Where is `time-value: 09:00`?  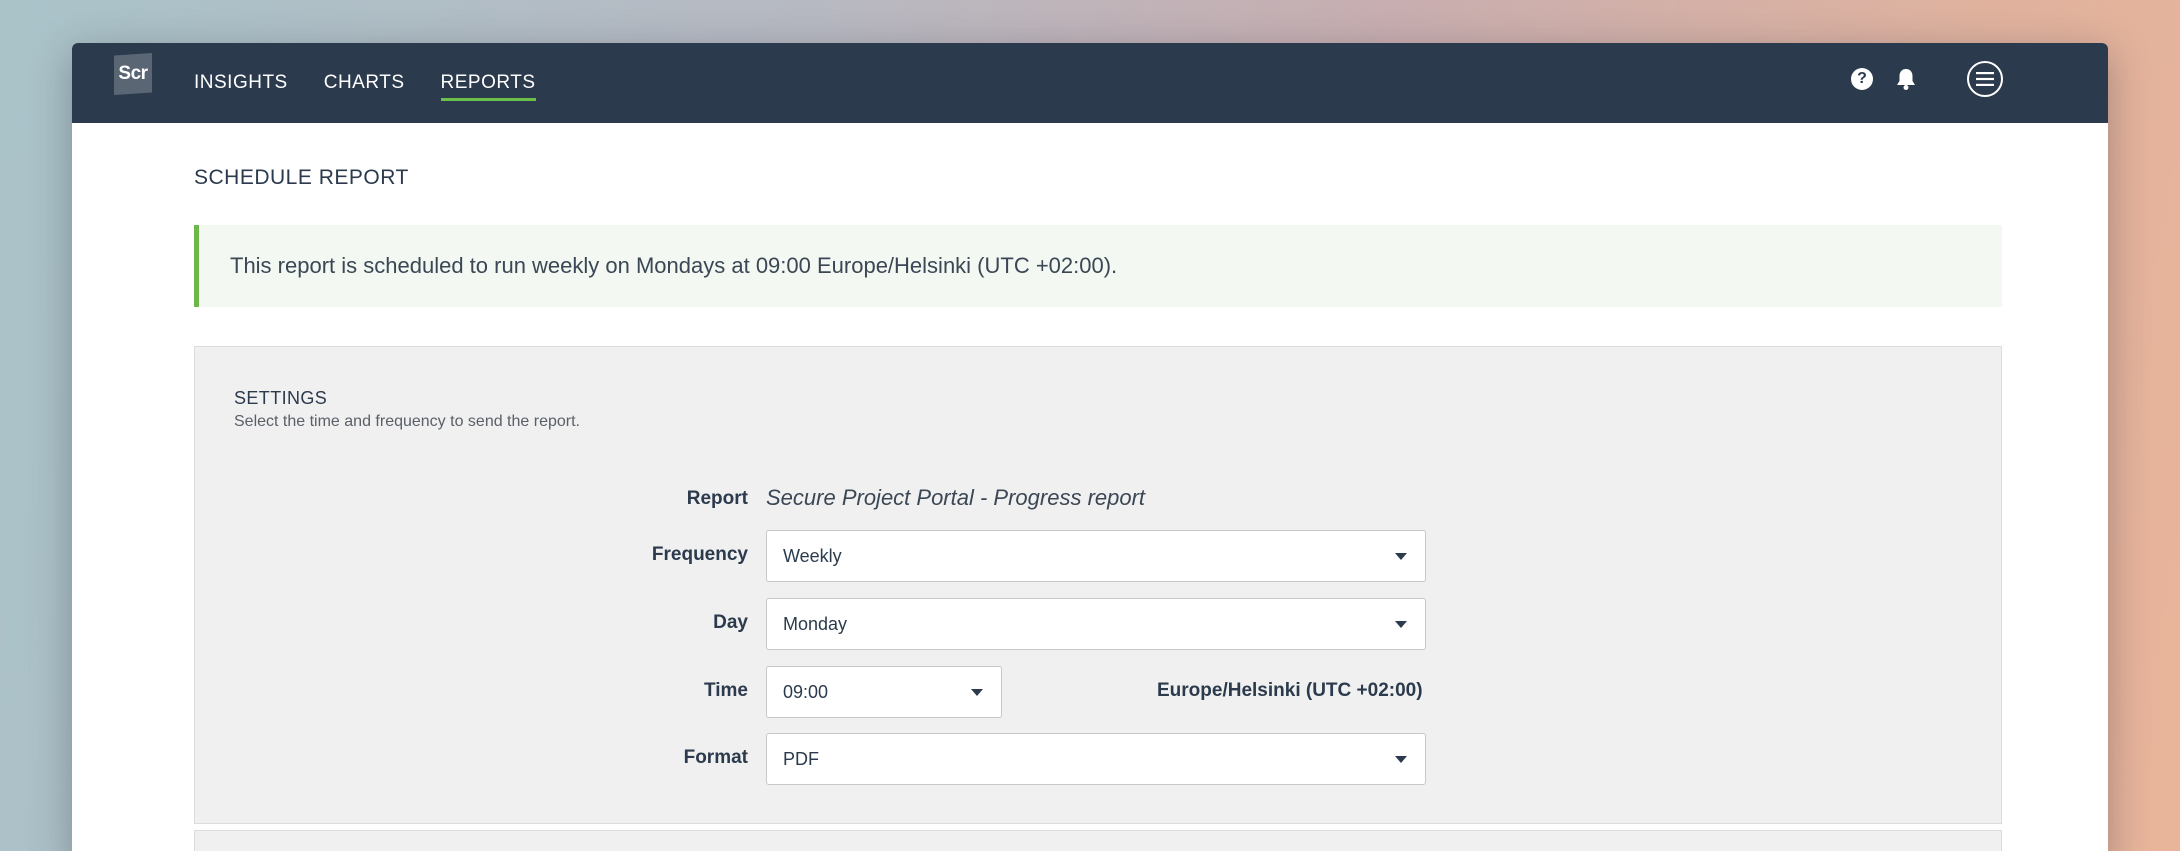
time-value: 09:00 is located at coordinates (806, 691).